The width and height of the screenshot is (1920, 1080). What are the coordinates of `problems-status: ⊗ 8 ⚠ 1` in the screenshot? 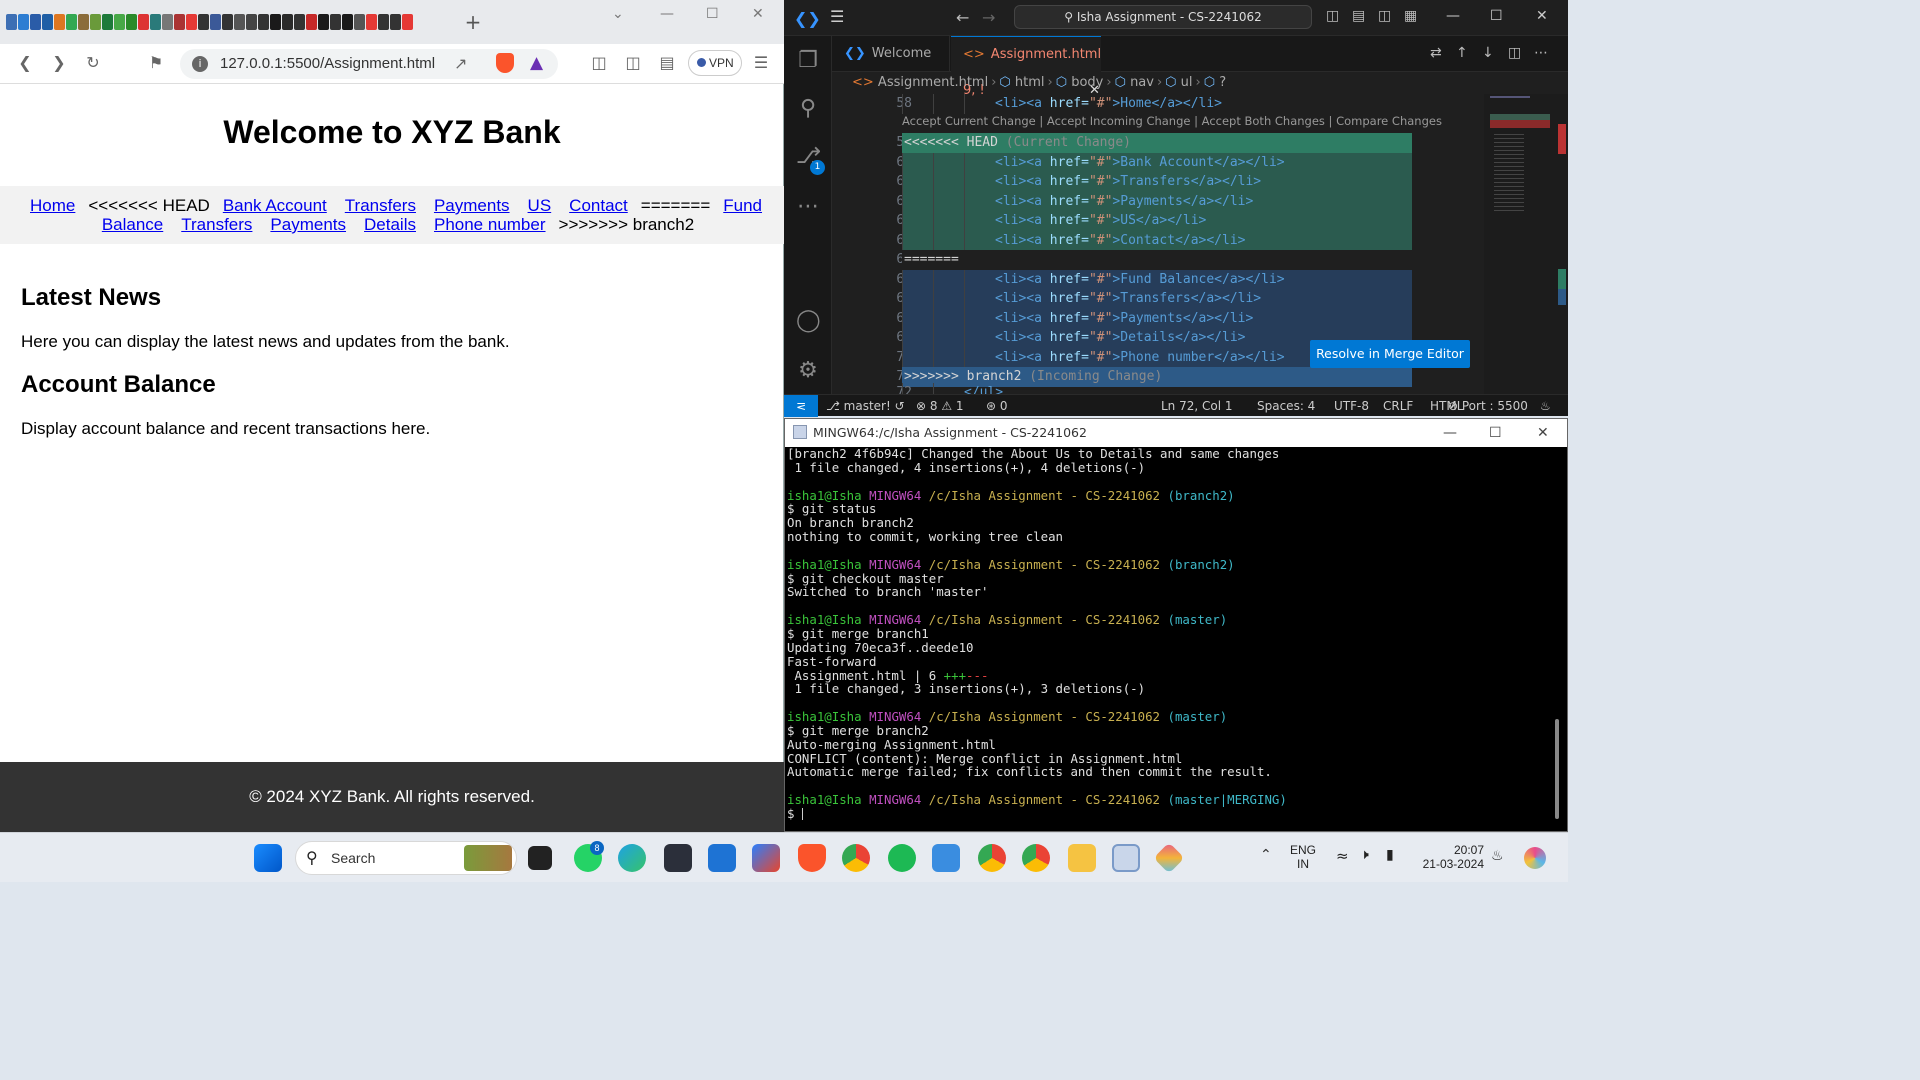 It's located at (940, 406).